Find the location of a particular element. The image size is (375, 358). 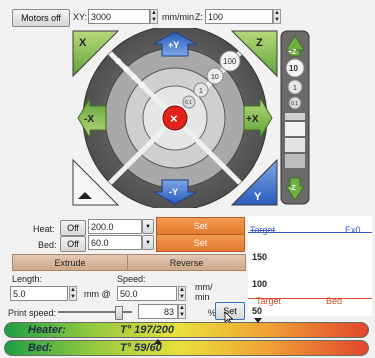

heater-marker-icon is located at coordinates (258, 320).